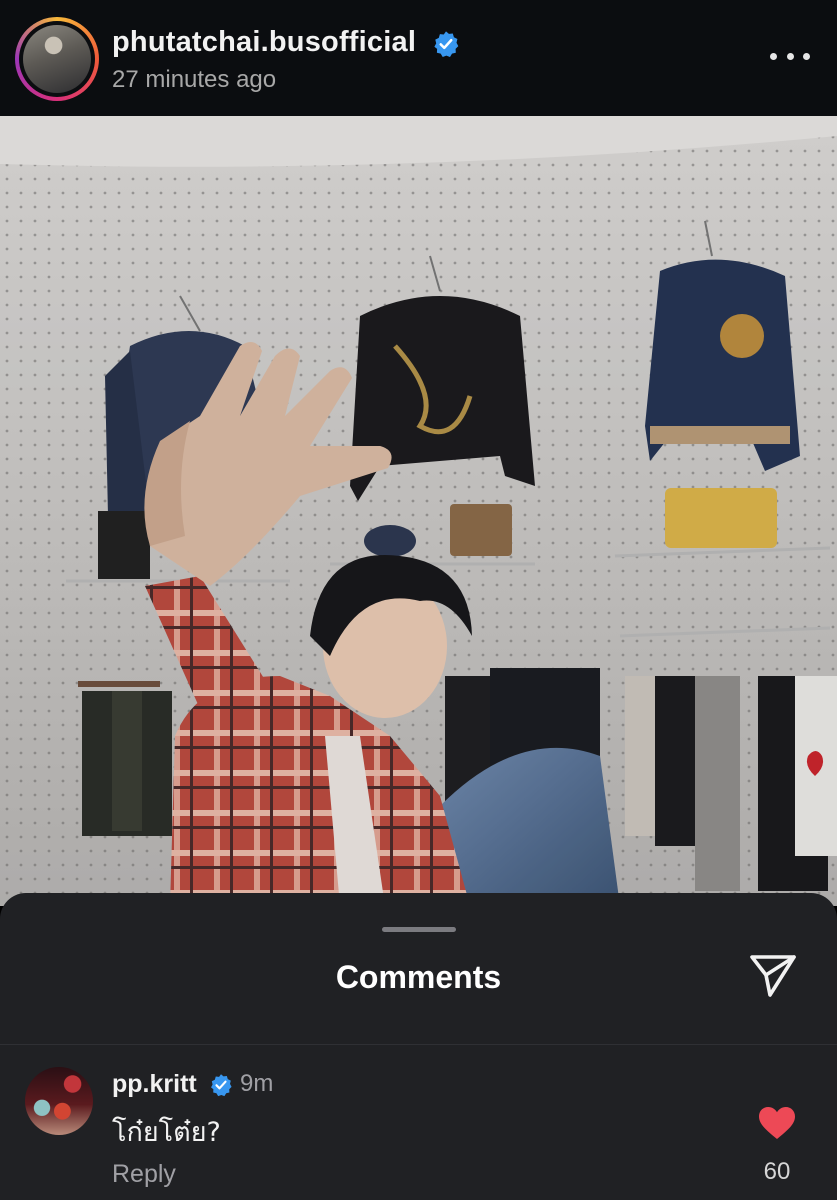 Image resolution: width=837 pixels, height=1200 pixels. Describe the element at coordinates (418, 58) in the screenshot. I see `post-header: phutatchai.busofficial 27 minutes ago` at that location.